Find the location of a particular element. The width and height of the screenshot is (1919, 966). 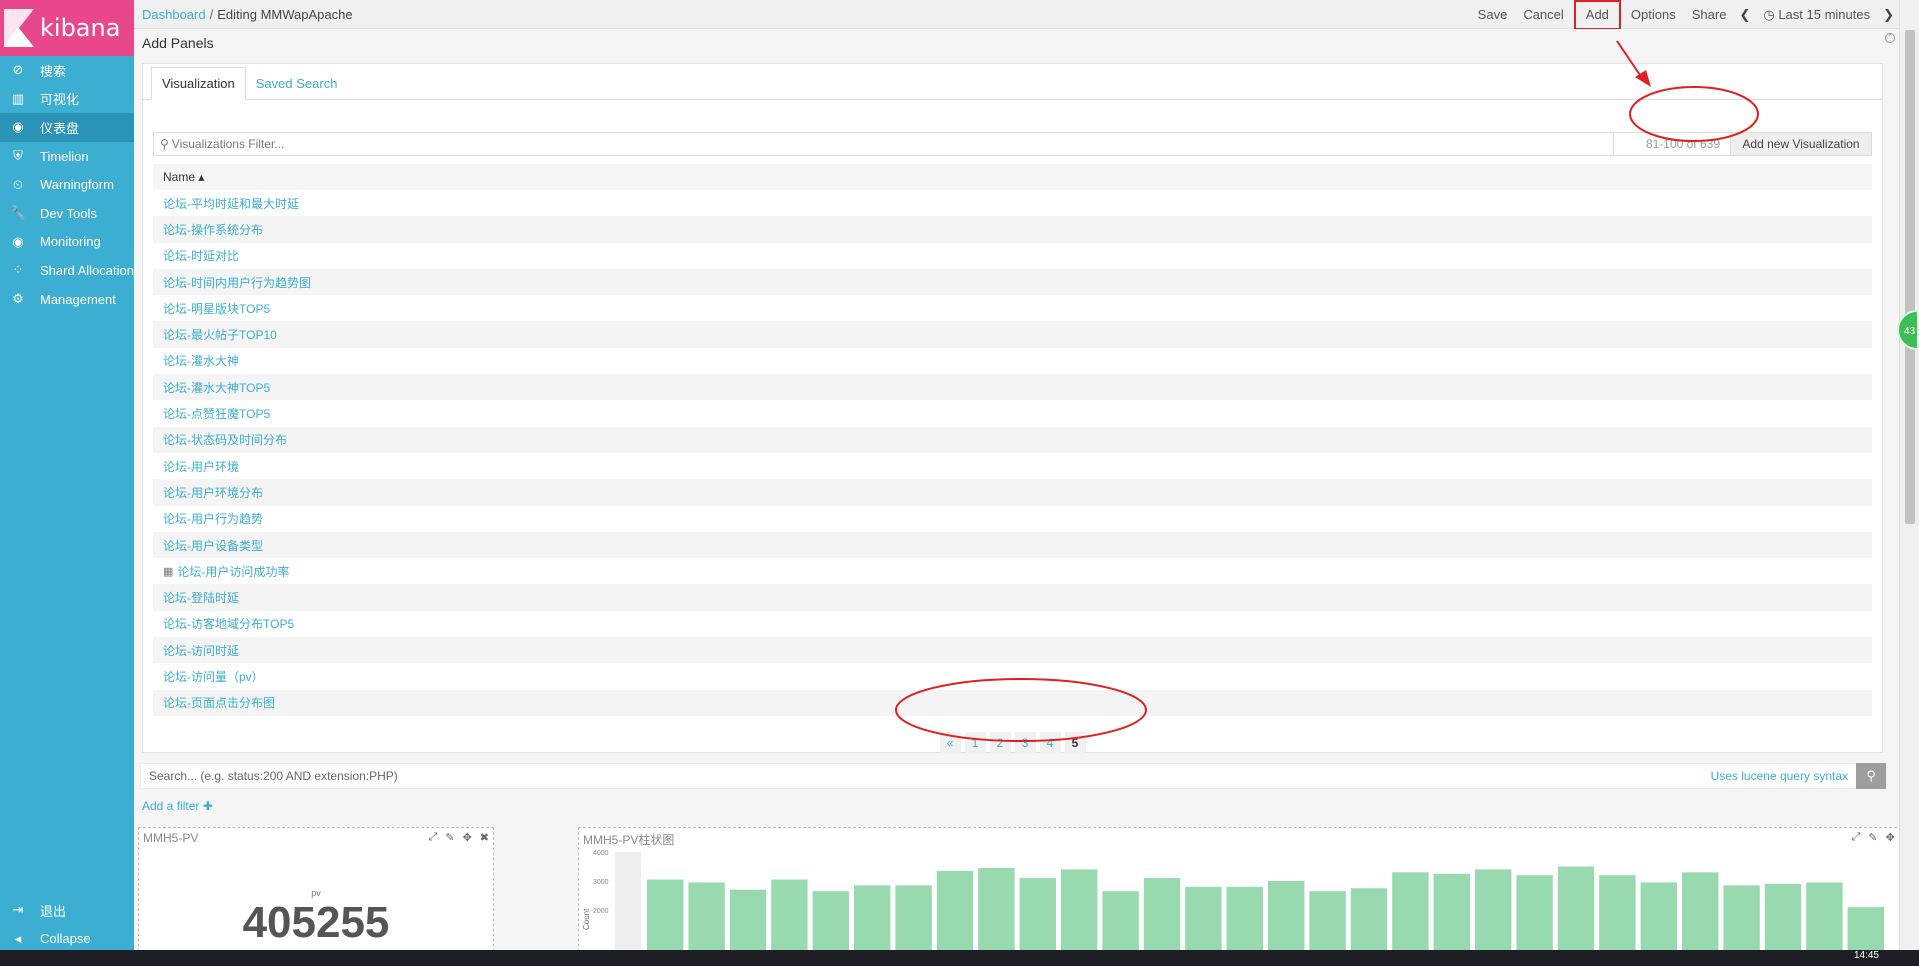

brand-name: kibana is located at coordinates (80, 28).